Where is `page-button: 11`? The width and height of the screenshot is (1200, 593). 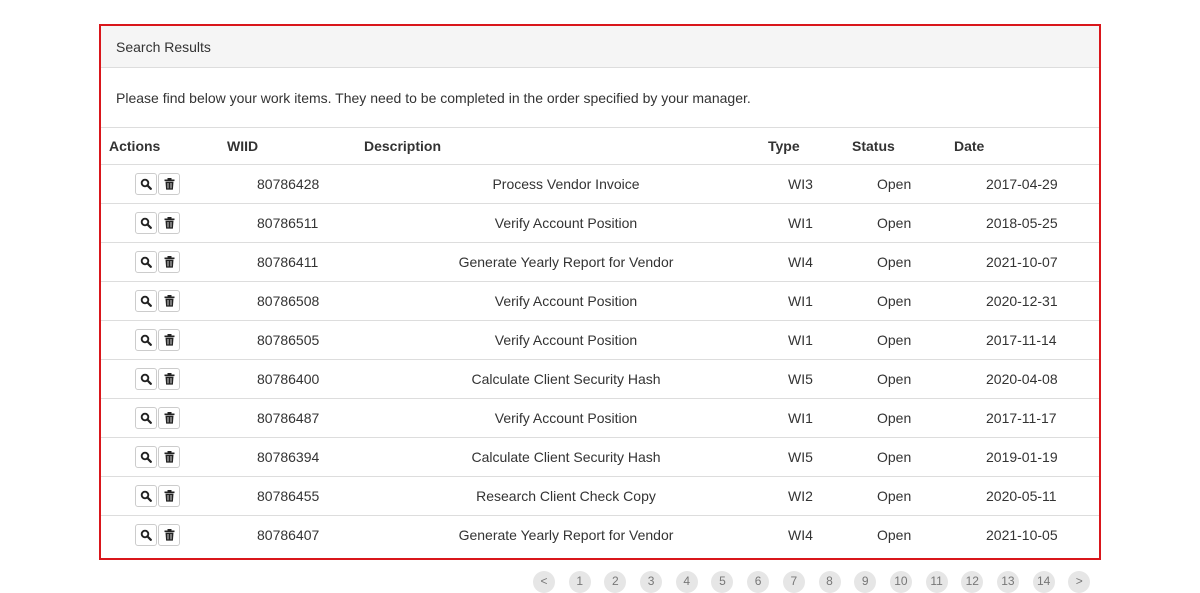
page-button: 11 is located at coordinates (936, 582).